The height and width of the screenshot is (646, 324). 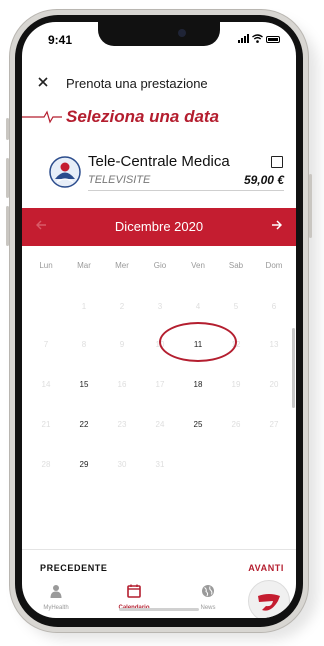 I want to click on status-time: 9:41, so click(x=60, y=40).